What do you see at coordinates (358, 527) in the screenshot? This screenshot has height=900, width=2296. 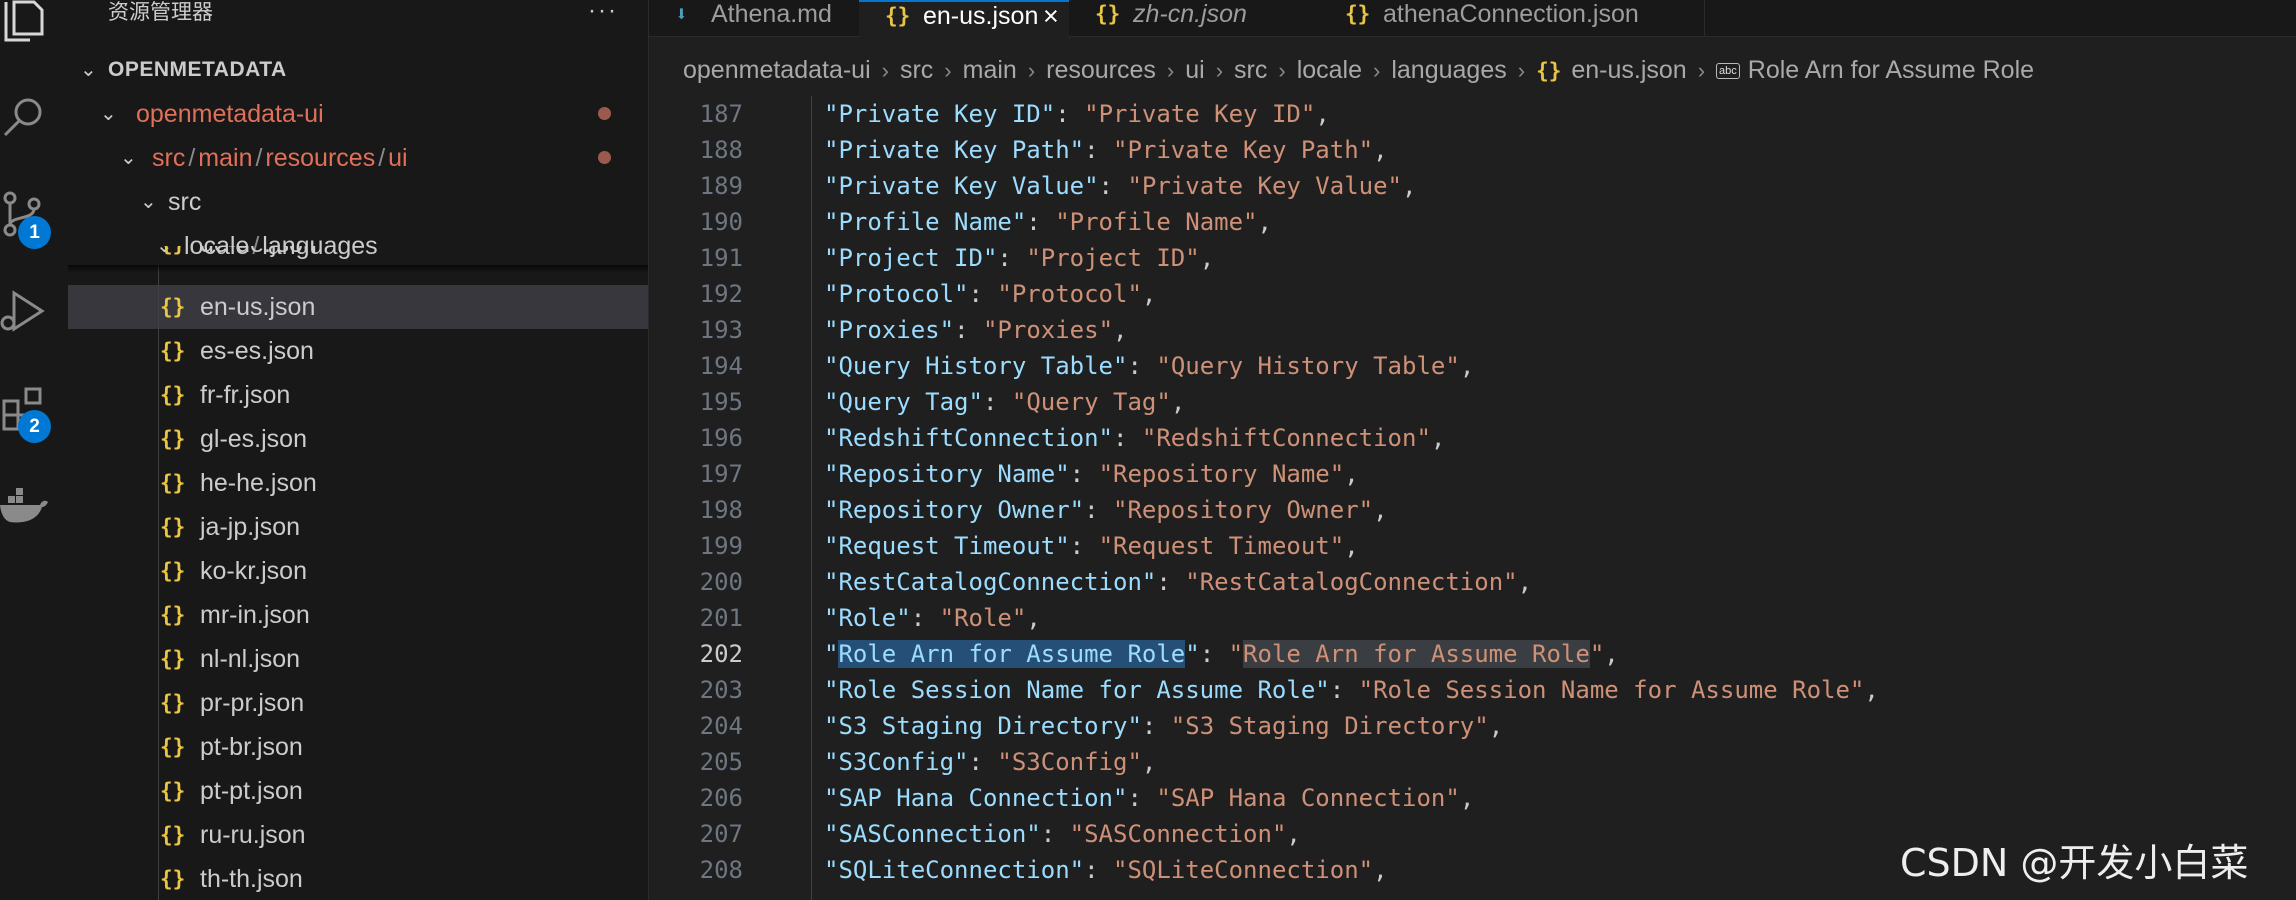 I see `file-item: {} ja-jp.json` at bounding box center [358, 527].